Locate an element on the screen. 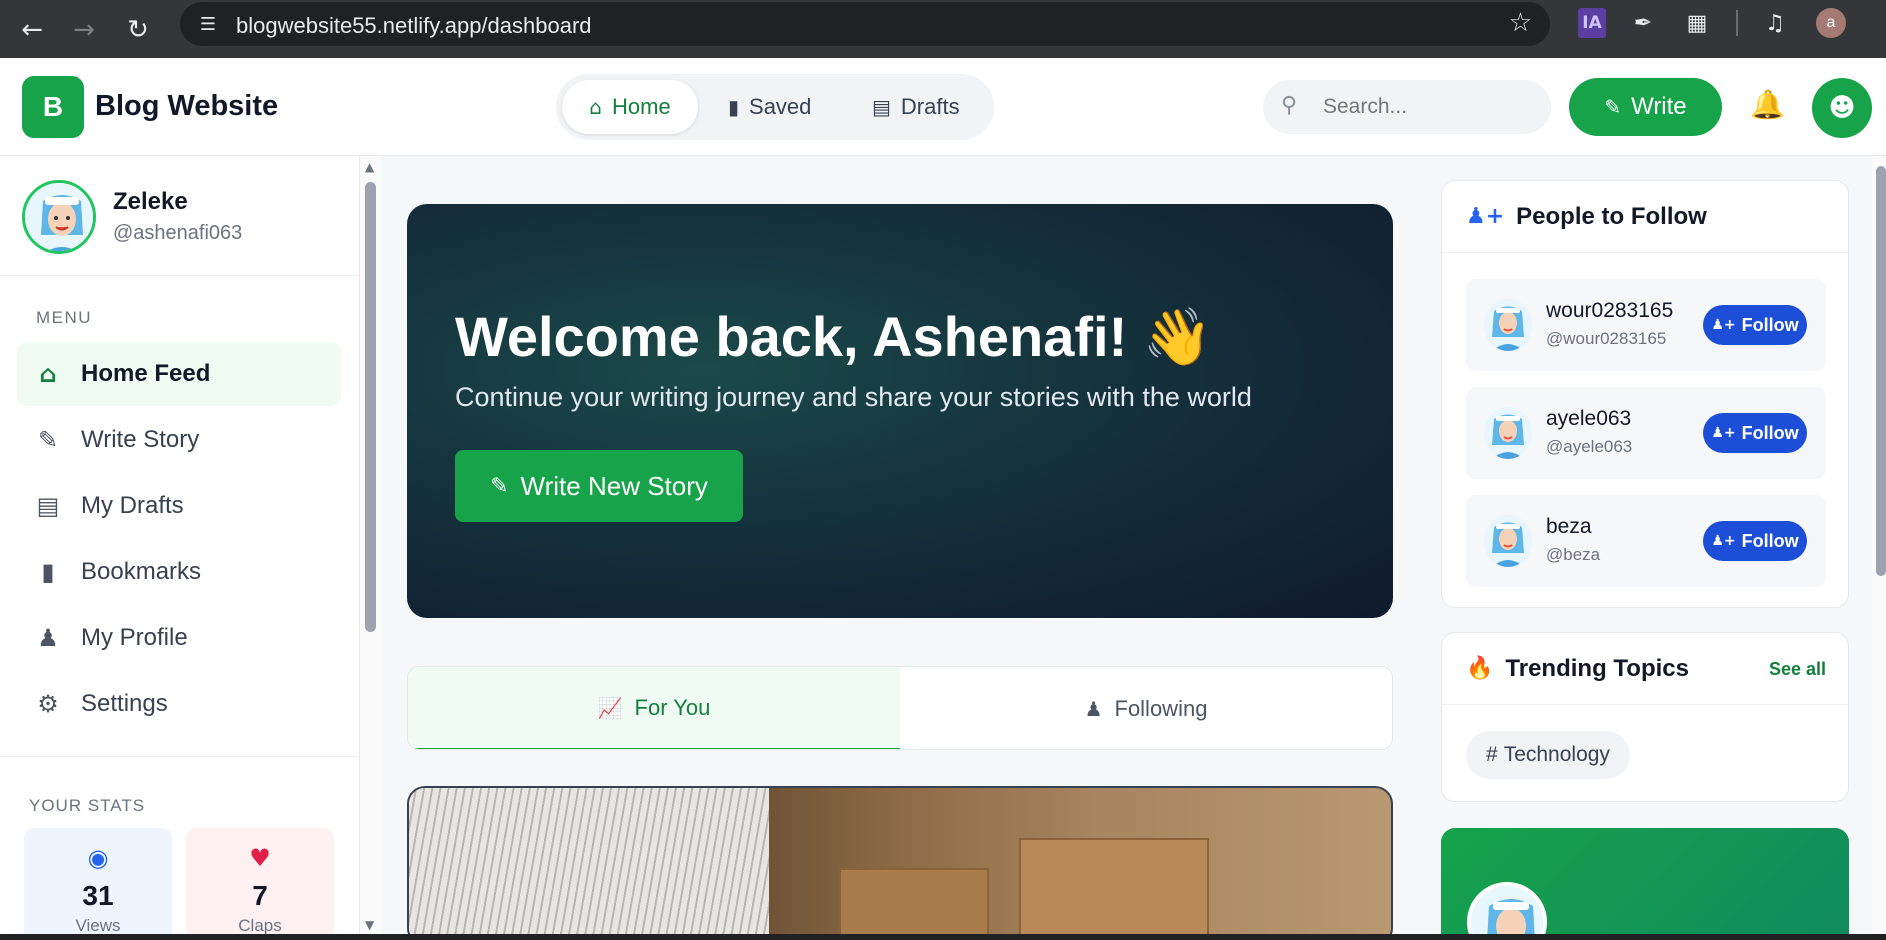  notification-bell-icon: 🔔 is located at coordinates (1767, 104).